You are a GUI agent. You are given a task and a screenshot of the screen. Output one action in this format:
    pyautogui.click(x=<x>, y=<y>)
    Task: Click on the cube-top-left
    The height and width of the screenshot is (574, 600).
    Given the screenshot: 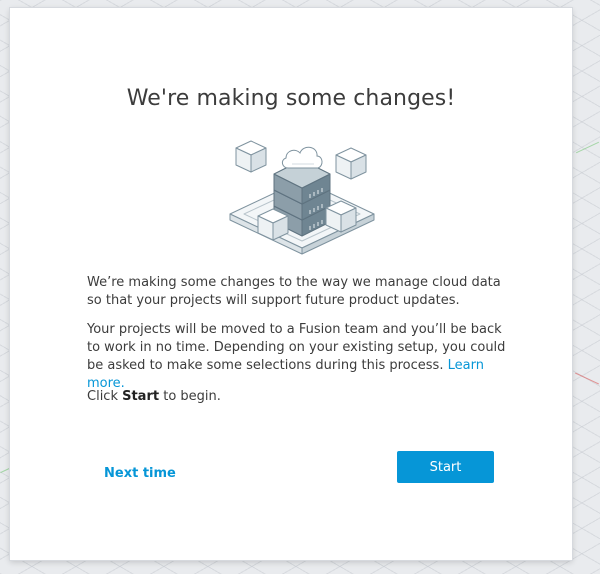 What is the action you would take?
    pyautogui.click(x=251, y=156)
    